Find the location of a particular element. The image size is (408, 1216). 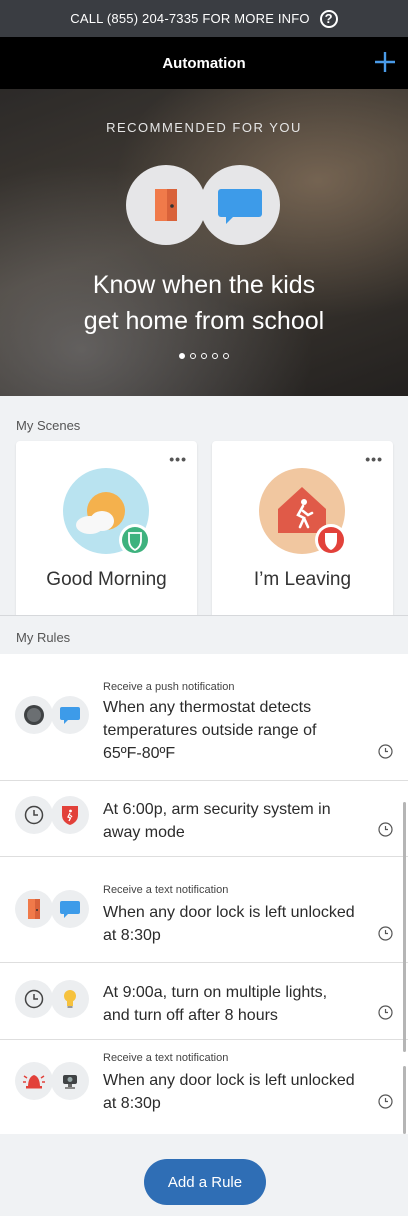

hero-icon-group is located at coordinates (203, 205).